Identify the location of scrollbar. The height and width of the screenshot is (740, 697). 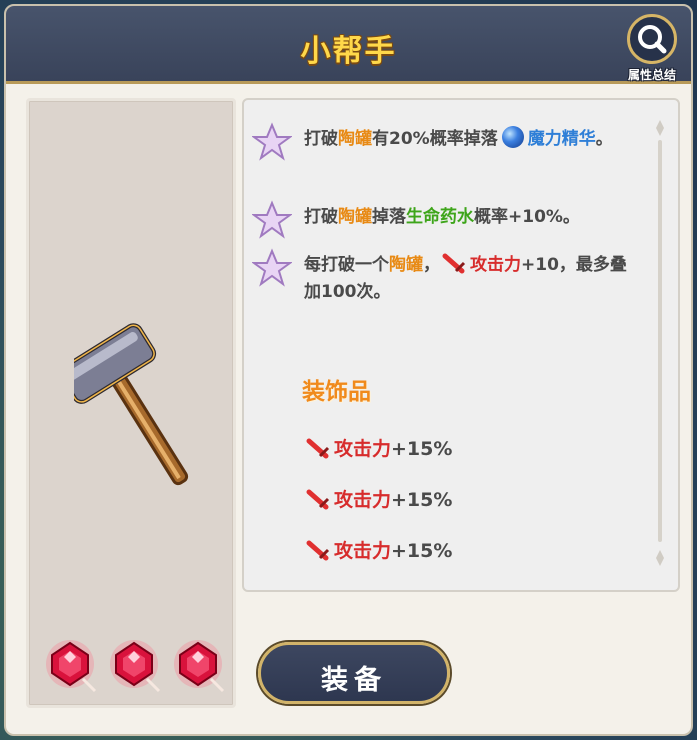
(660, 343).